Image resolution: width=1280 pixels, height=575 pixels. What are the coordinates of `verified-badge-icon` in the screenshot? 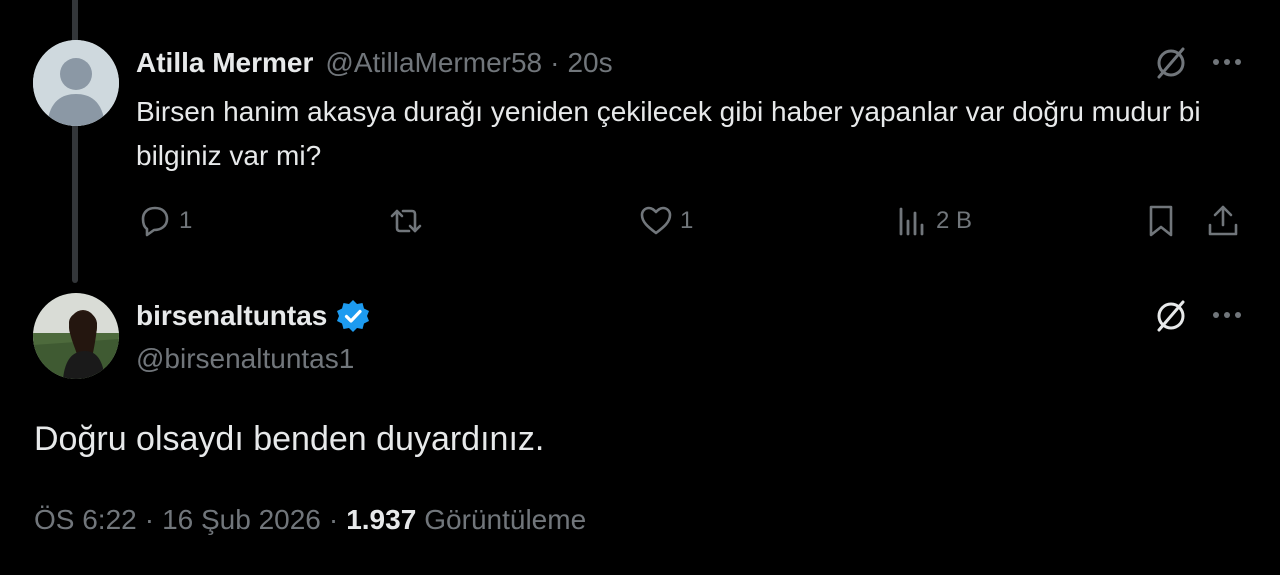 It's located at (353, 316).